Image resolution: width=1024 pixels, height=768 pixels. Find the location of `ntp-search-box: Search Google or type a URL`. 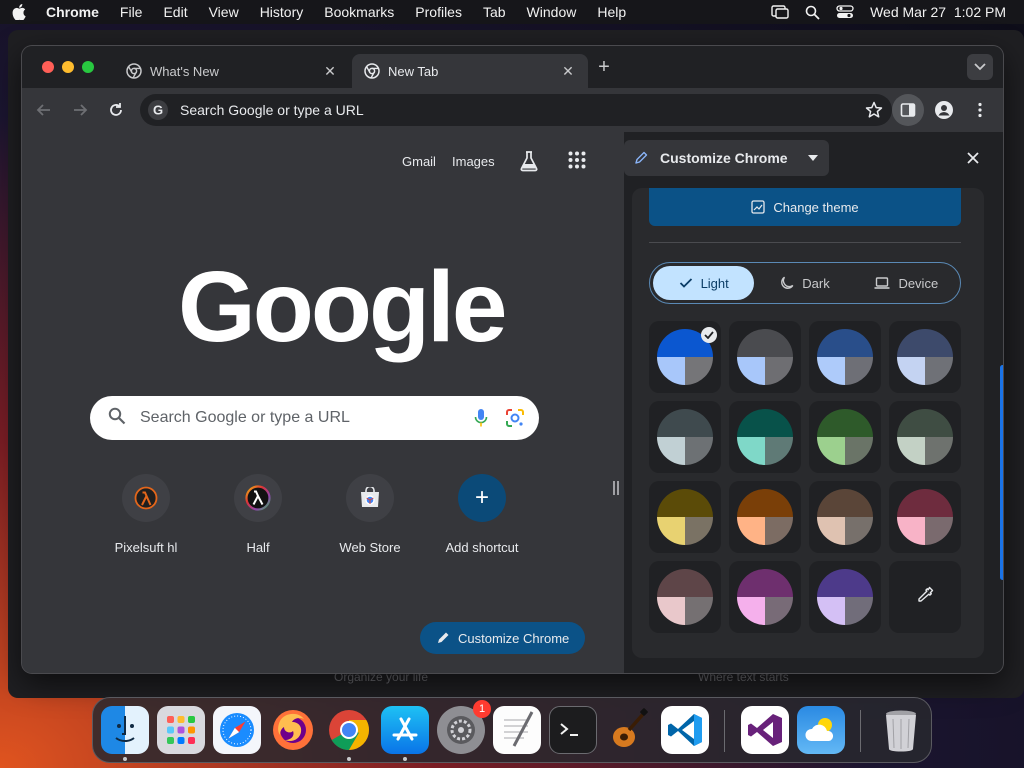

ntp-search-box: Search Google or type a URL is located at coordinates (314, 418).